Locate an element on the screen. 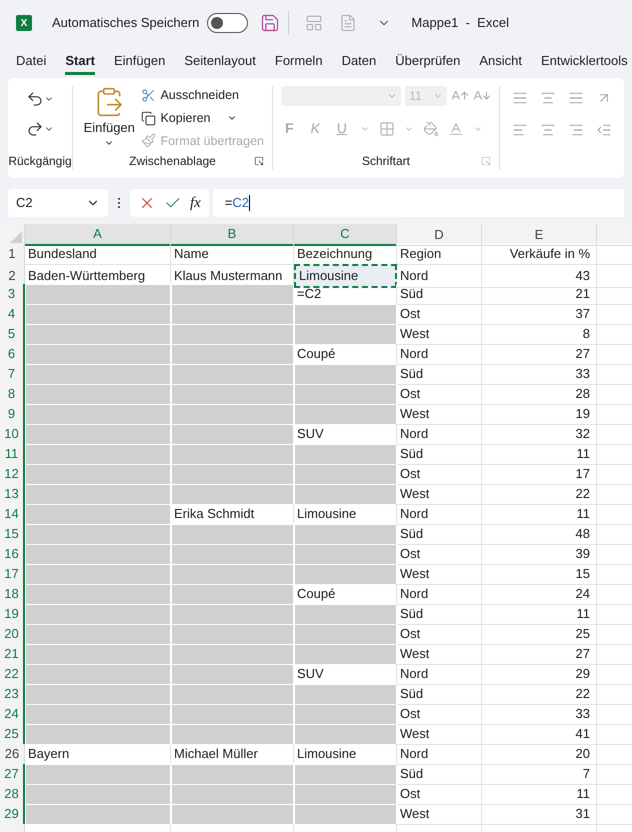 The width and height of the screenshot is (632, 832). row-header: 11 is located at coordinates (12, 454).